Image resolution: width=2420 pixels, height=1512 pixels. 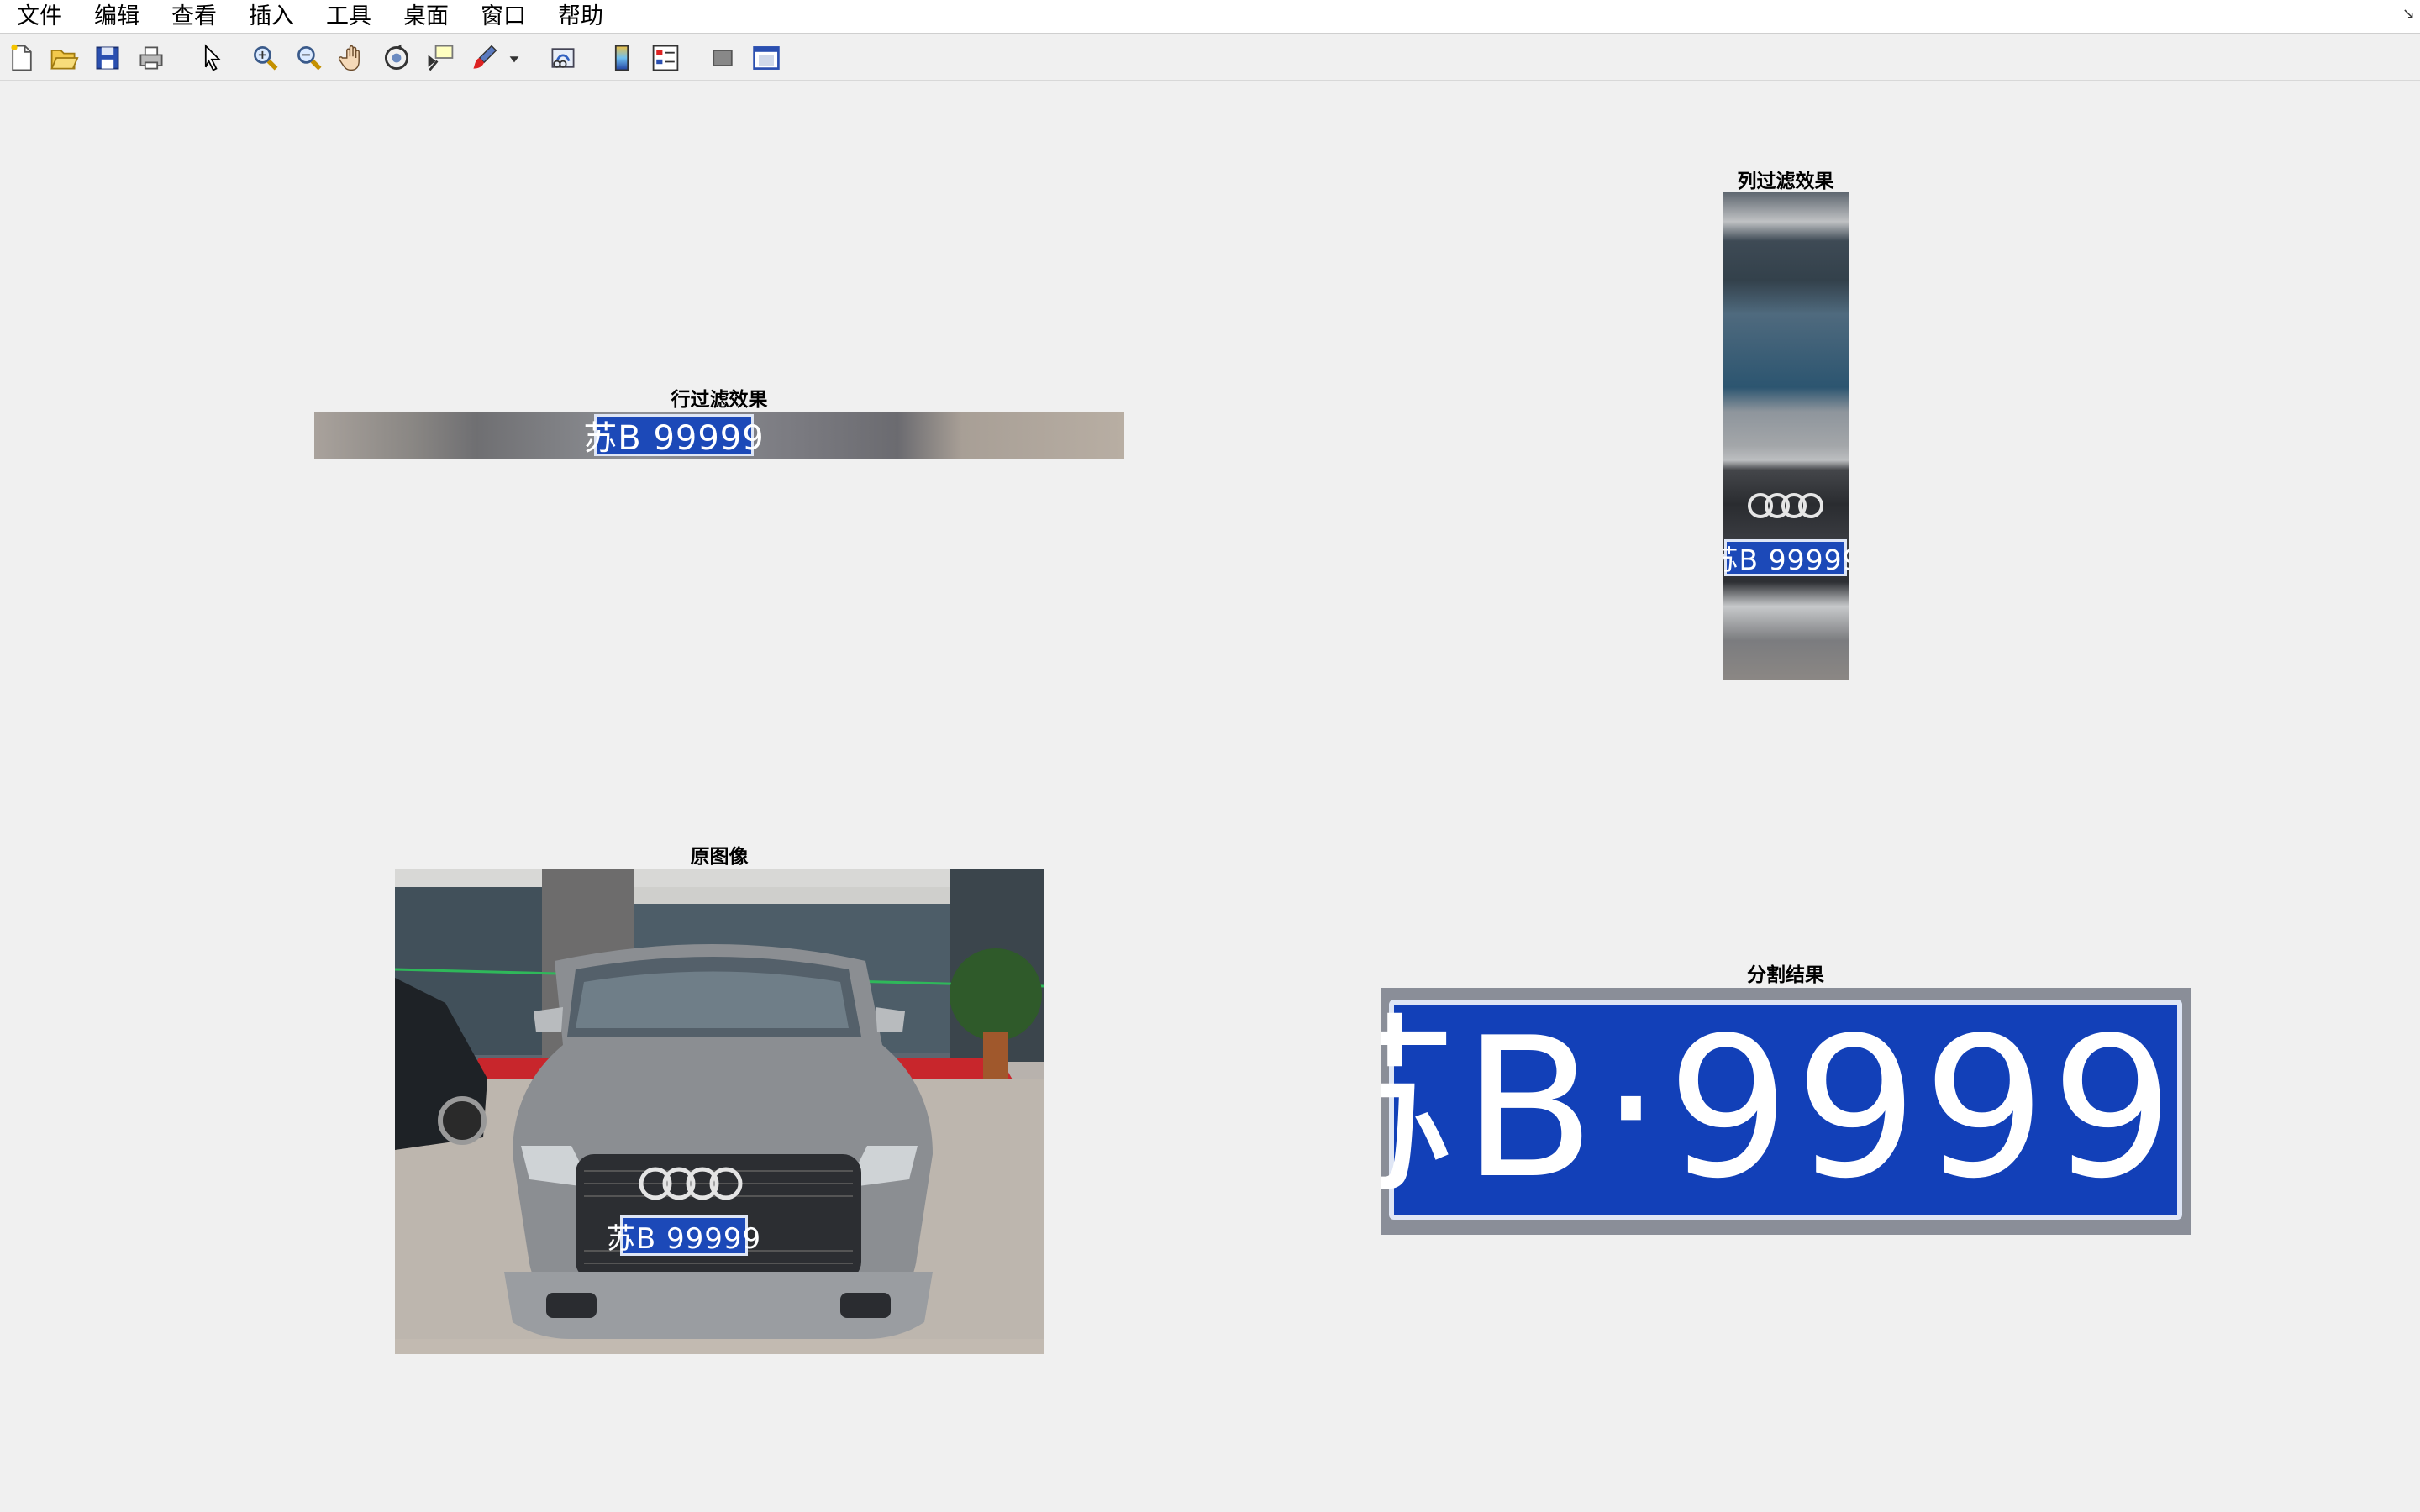 I want to click on hide-plot-tools-icon, so click(x=723, y=58).